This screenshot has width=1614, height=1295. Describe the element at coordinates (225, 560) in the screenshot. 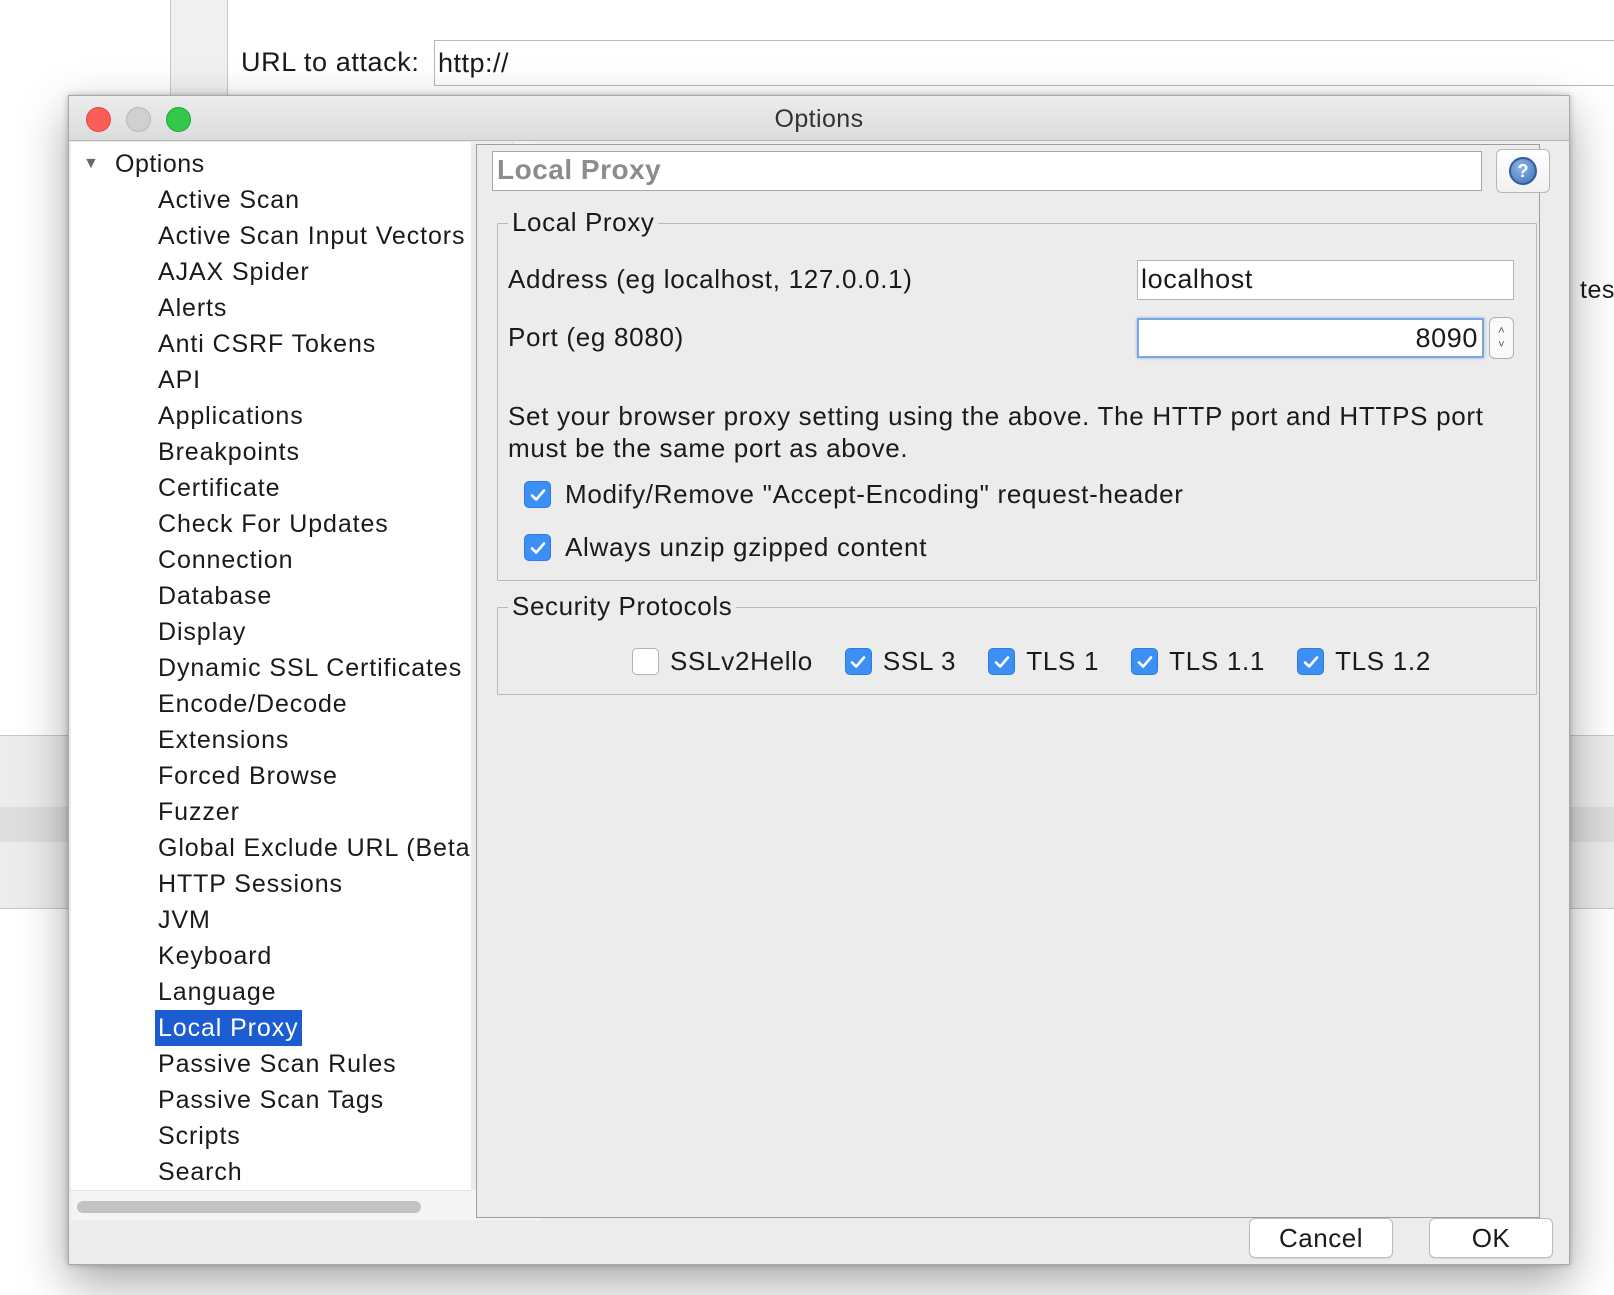

I see `tree-item: Connection` at that location.